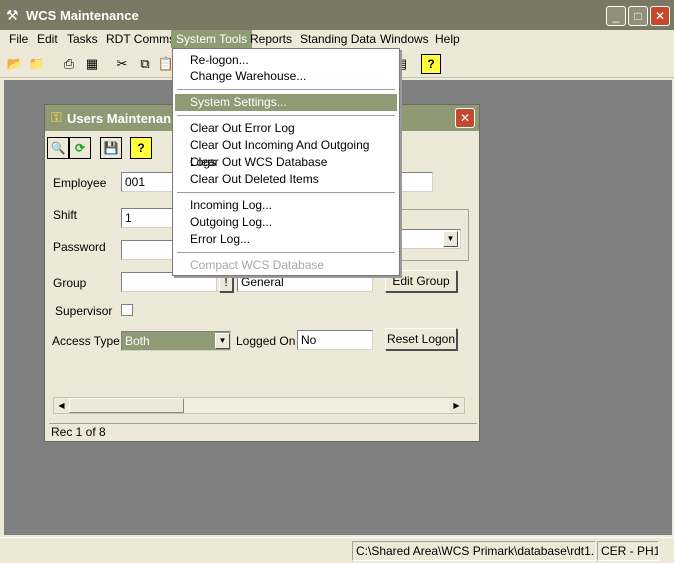 Image resolution: width=674 pixels, height=563 pixels. What do you see at coordinates (263, 432) in the screenshot?
I see `record-status: Rec 1 of 8` at bounding box center [263, 432].